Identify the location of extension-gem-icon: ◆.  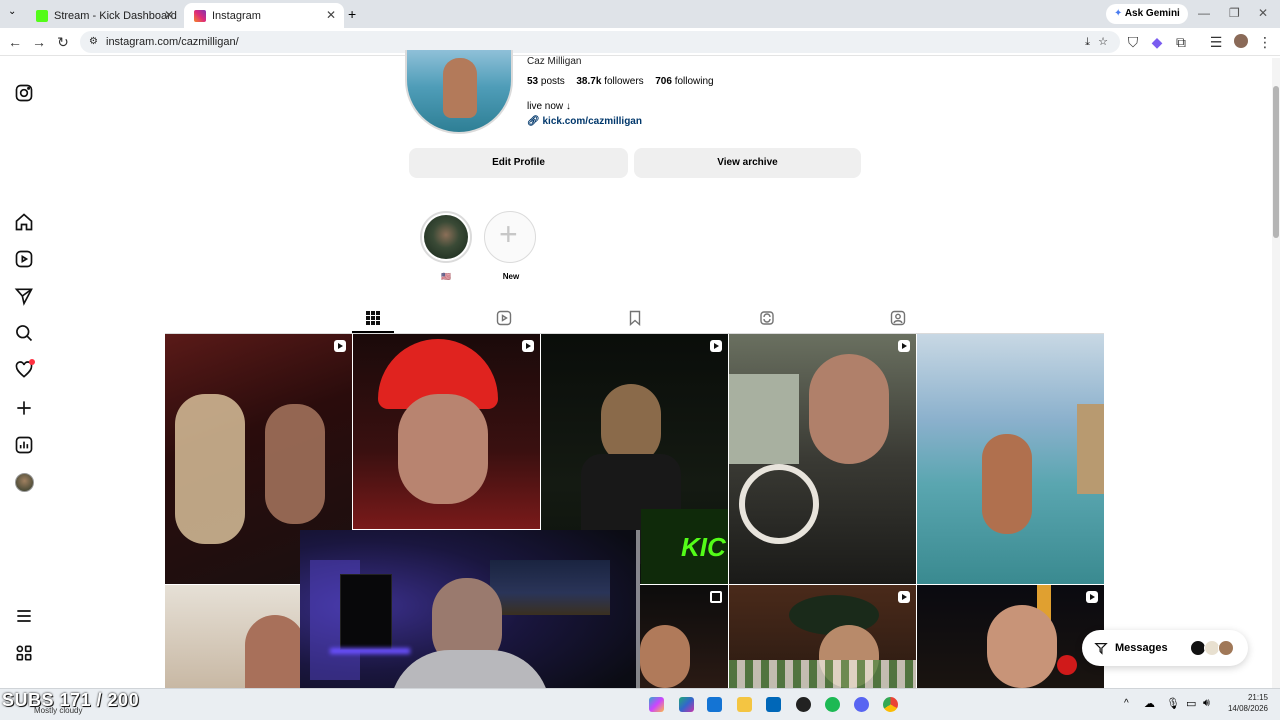
(1157, 42).